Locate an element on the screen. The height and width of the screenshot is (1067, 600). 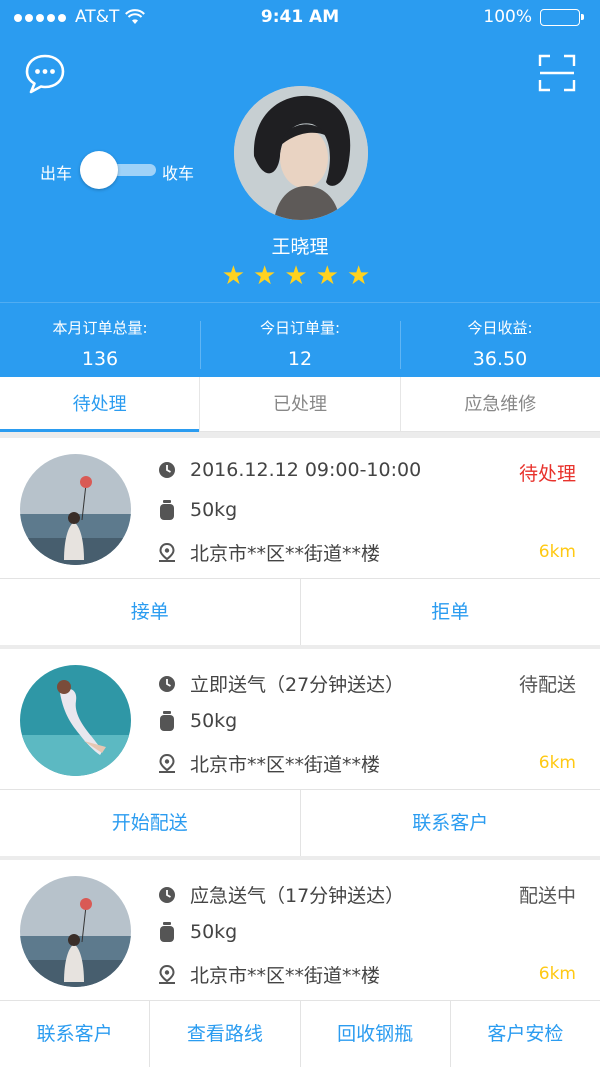
driver-avatar is located at coordinates (301, 153).